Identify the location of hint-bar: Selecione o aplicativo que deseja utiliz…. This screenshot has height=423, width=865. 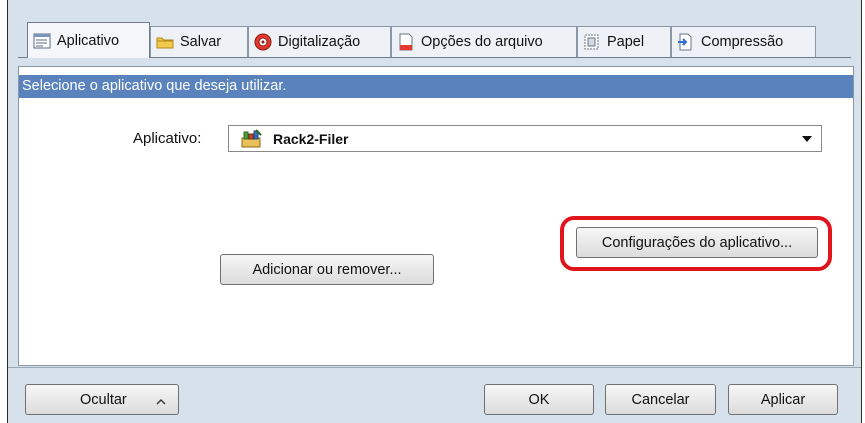
(436, 86).